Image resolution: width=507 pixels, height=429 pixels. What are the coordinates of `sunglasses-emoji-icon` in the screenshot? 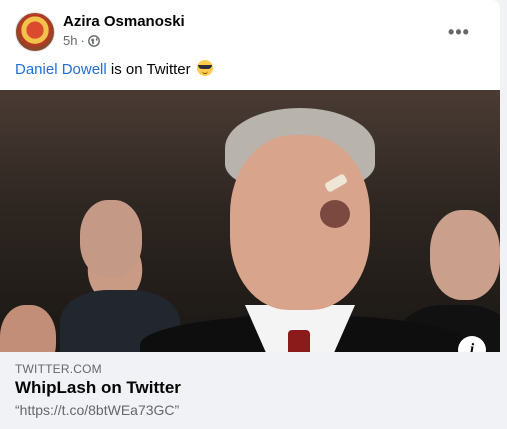 It's located at (204, 68).